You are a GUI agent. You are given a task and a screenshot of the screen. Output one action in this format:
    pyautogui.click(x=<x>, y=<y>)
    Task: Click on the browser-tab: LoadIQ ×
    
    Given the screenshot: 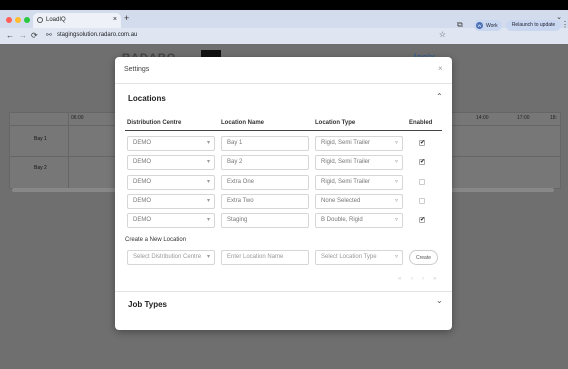 What is the action you would take?
    pyautogui.click(x=77, y=20)
    